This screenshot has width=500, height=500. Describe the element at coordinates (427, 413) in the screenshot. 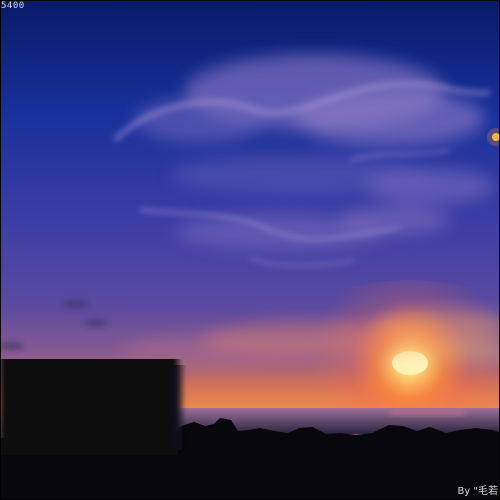

I see `sun-reflection` at that location.